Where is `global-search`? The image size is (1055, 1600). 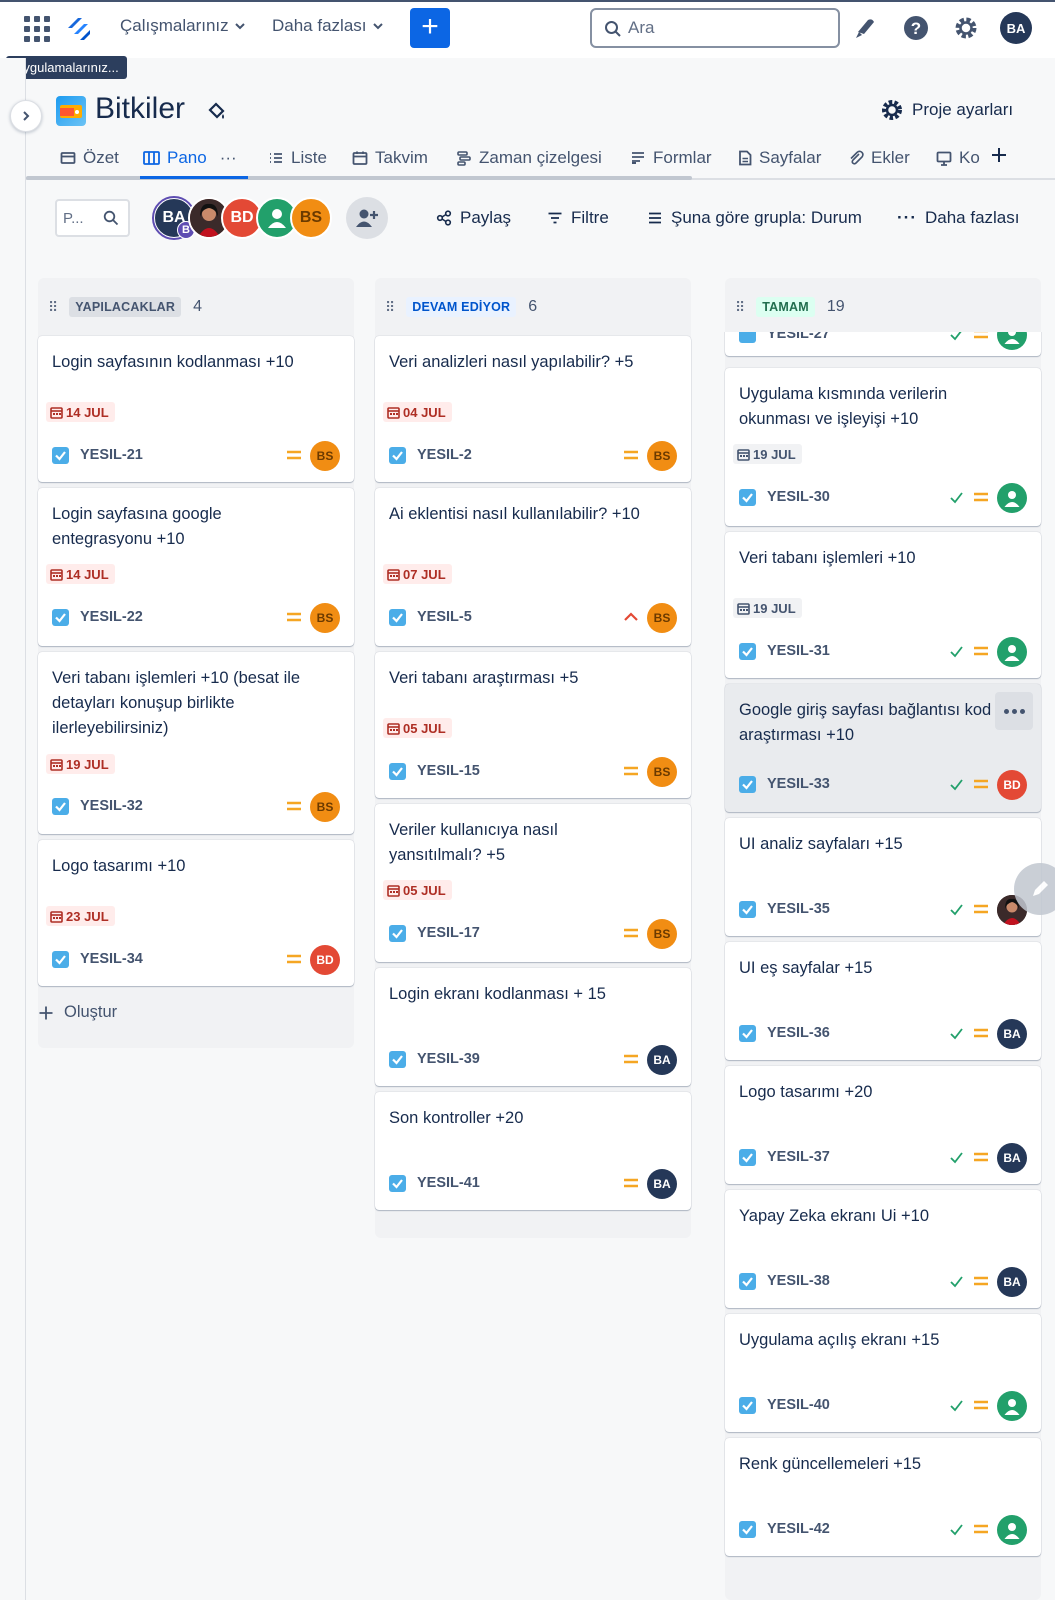 global-search is located at coordinates (715, 28).